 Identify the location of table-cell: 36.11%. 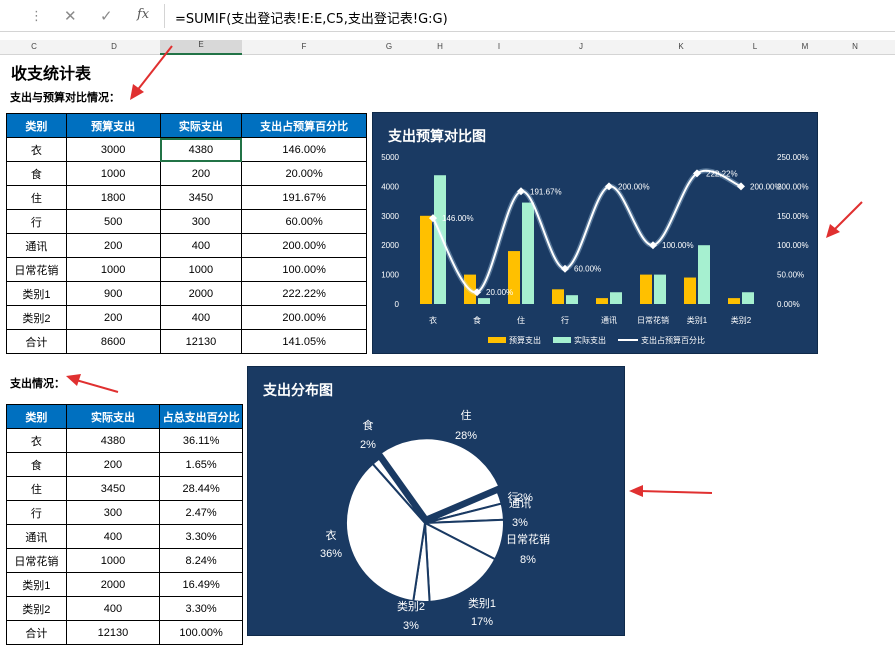
(201, 440).